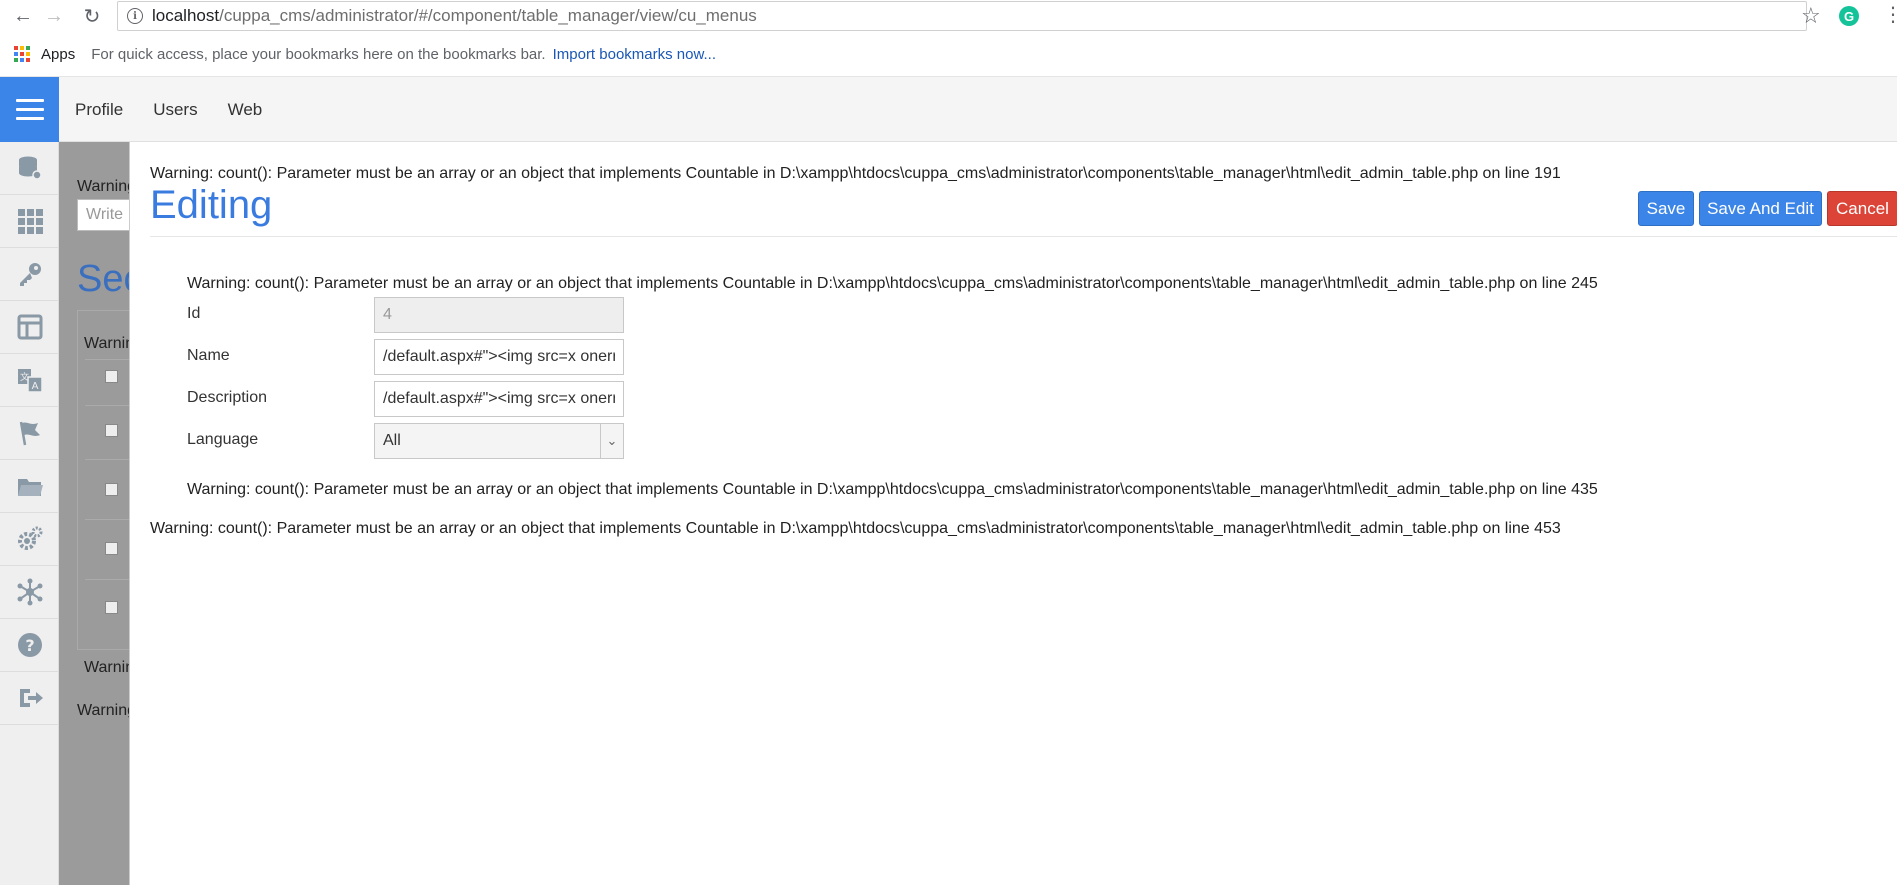 The image size is (1897, 885). I want to click on logout-icon, so click(31, 698).